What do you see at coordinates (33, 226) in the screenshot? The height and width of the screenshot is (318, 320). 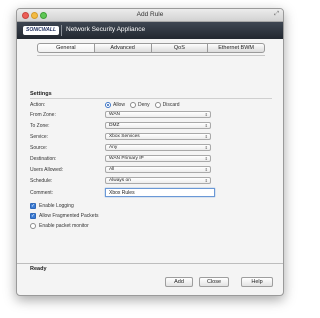 I see `enable-monitor-checkbox` at bounding box center [33, 226].